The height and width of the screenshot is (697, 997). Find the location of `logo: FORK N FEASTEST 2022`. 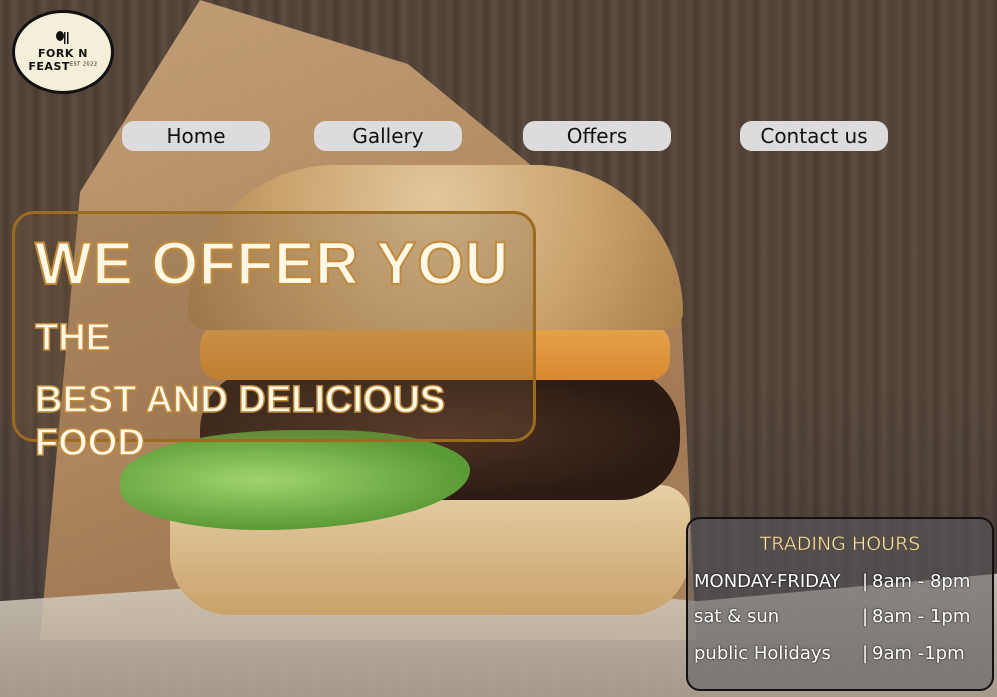

logo: FORK N FEASTEST 2022 is located at coordinates (63, 52).